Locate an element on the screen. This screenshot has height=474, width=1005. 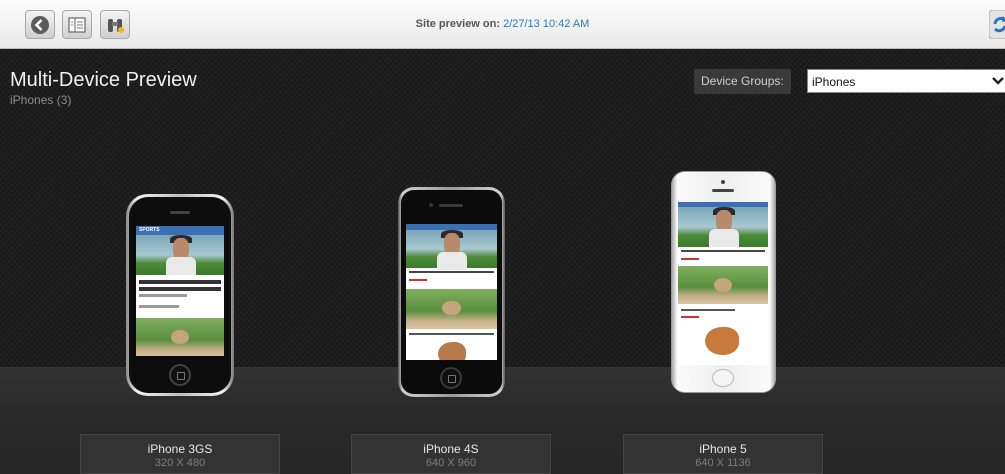
refresh-button is located at coordinates (996, 24).